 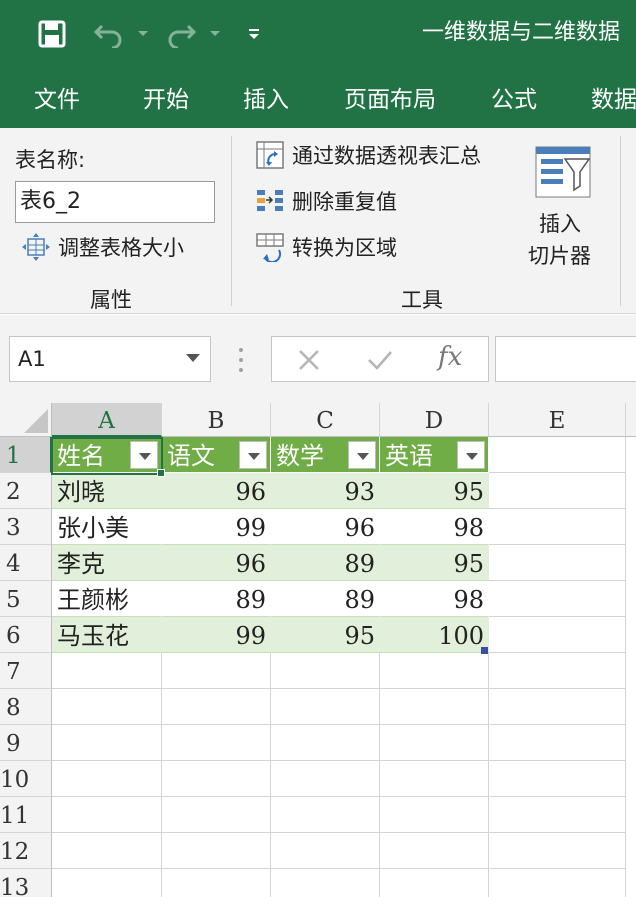 What do you see at coordinates (215, 34) in the screenshot?
I see `redo-dropdown-icon` at bounding box center [215, 34].